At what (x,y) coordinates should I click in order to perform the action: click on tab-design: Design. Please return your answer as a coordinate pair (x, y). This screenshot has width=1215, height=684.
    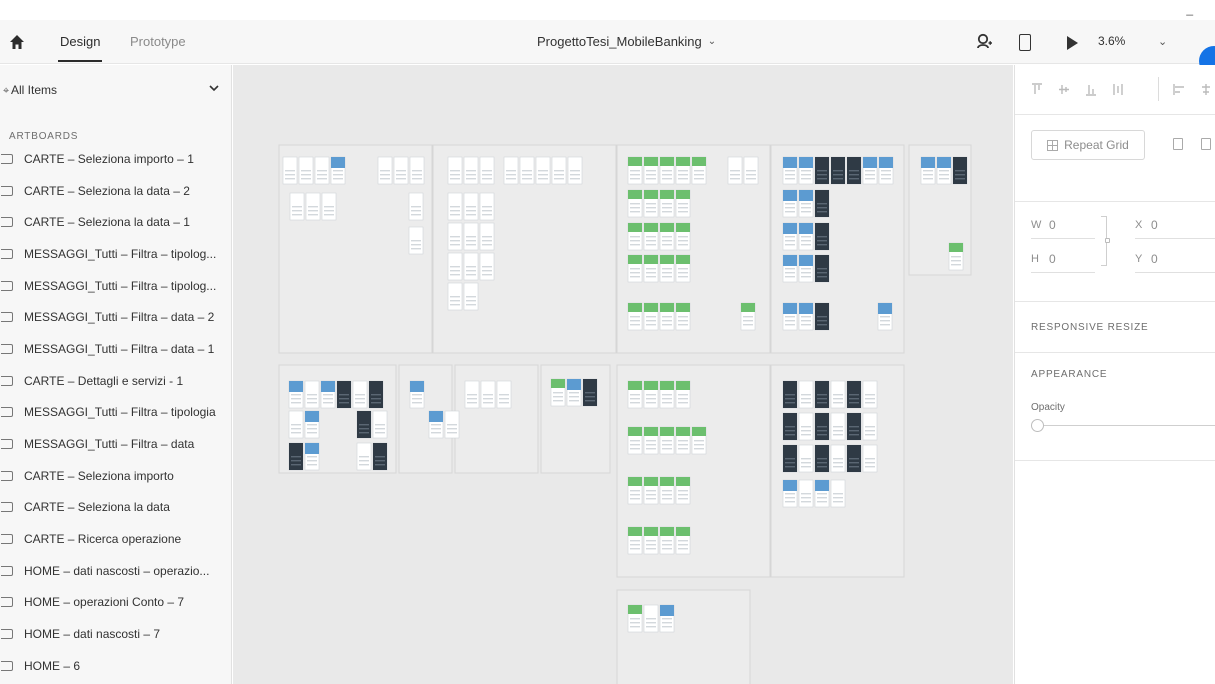
    Looking at the image, I should click on (80, 48).